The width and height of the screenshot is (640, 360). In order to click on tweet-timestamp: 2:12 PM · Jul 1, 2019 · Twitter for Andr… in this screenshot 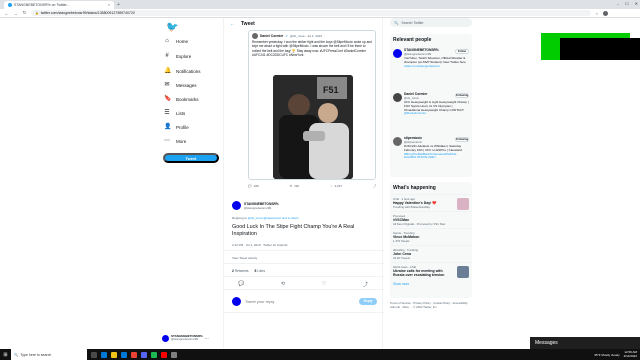, I will do `click(259, 245)`.